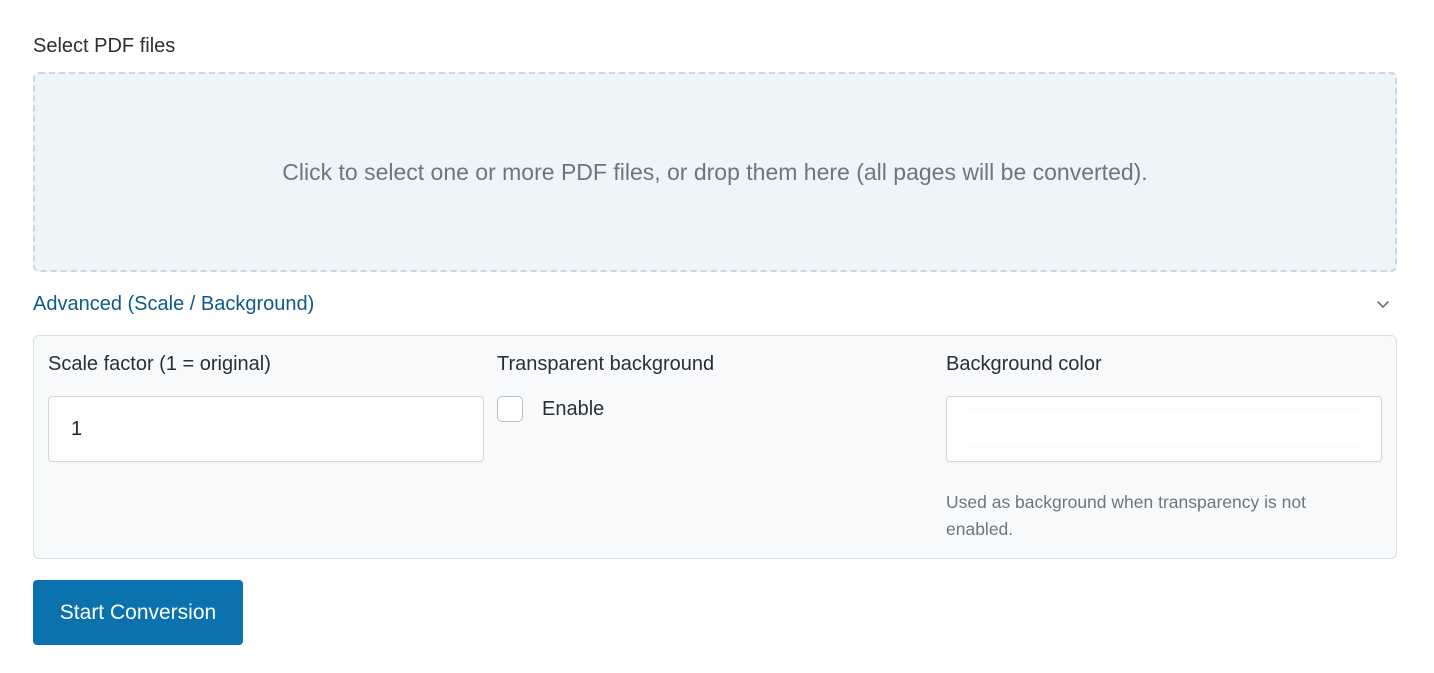 The width and height of the screenshot is (1434, 673). What do you see at coordinates (715, 304) in the screenshot?
I see `advanced-toggle: Advanced (Scale / Background)` at bounding box center [715, 304].